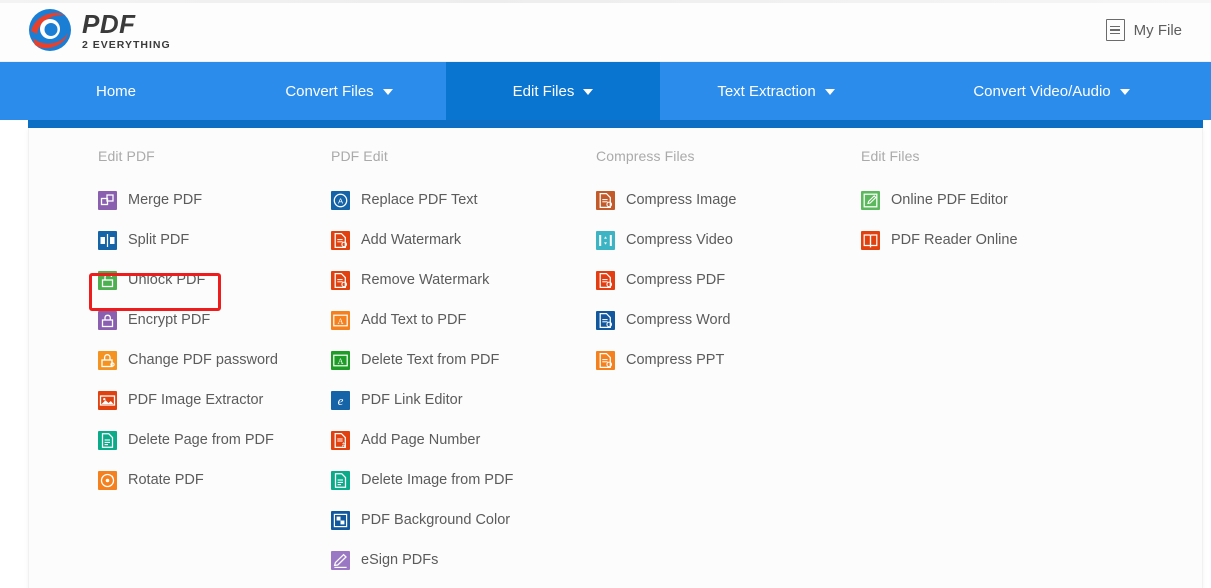 The height and width of the screenshot is (588, 1211). Describe the element at coordinates (445, 560) in the screenshot. I see `menu-item-esign-pdfs: eSign PDFs` at that location.